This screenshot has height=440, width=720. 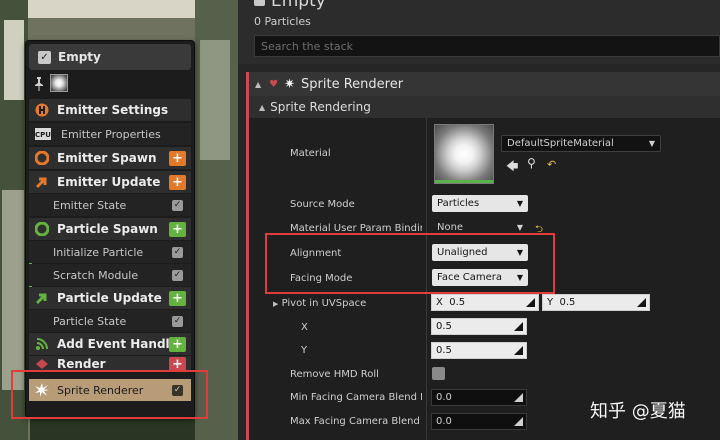 I want to click on pivot-y-sub-label: Y, so click(x=304, y=350).